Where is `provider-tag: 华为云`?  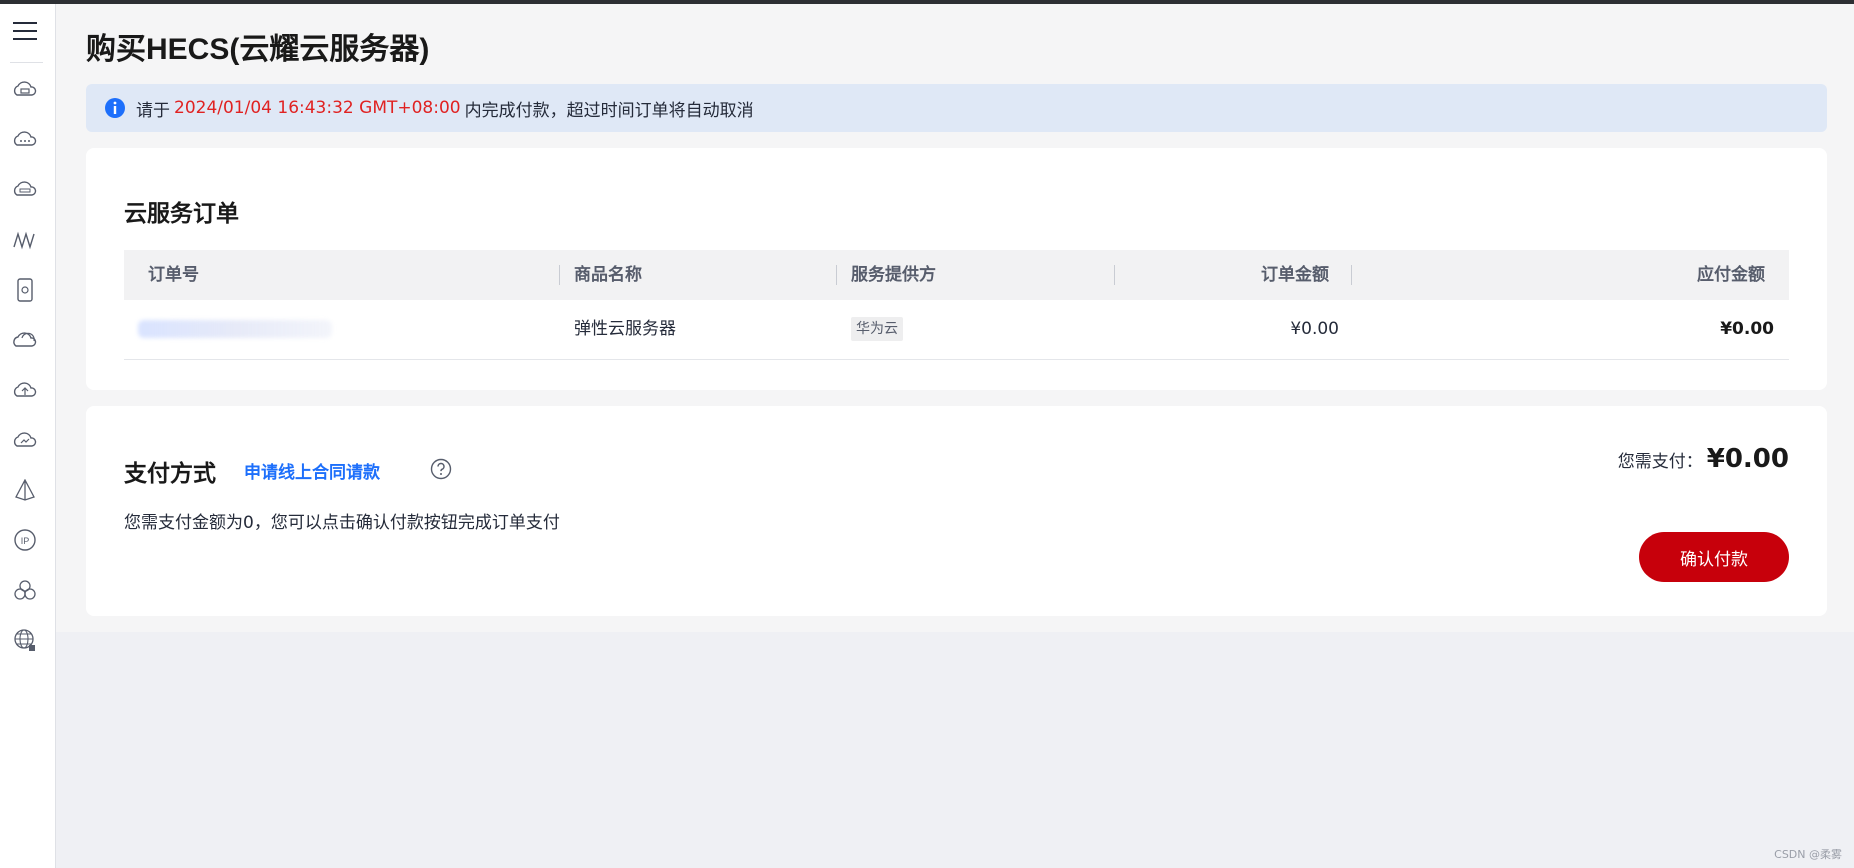
provider-tag: 华为云 is located at coordinates (877, 329).